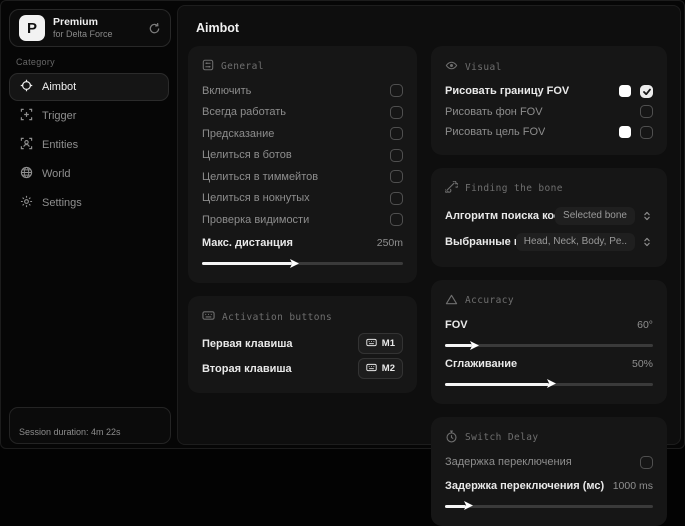 This screenshot has height=526, width=685. Describe the element at coordinates (56, 174) in the screenshot. I see `sidebar-item-label: World` at that location.